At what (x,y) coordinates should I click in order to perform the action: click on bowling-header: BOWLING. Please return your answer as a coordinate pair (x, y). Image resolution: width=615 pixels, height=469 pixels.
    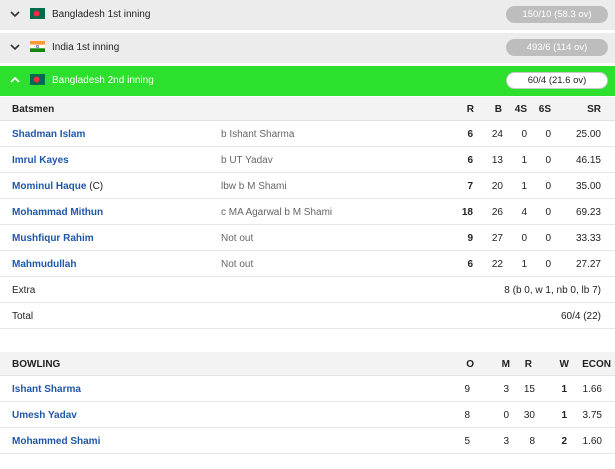
    Looking at the image, I should click on (36, 364).